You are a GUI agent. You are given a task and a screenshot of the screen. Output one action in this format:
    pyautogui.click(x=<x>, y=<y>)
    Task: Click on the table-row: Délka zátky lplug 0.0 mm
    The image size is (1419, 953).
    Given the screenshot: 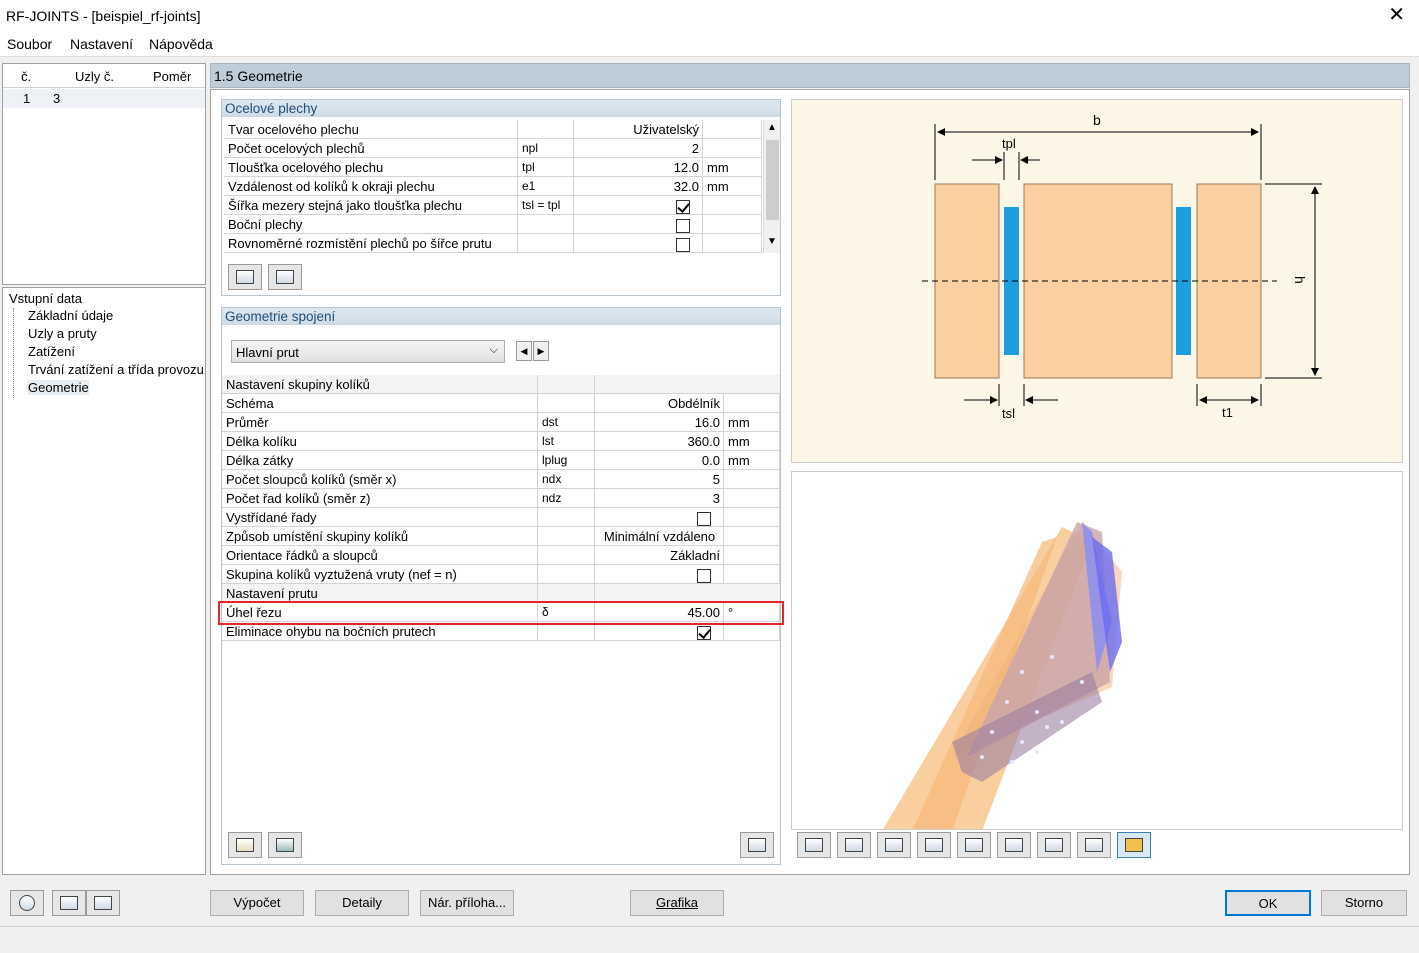 What is the action you would take?
    pyautogui.click(x=501, y=460)
    